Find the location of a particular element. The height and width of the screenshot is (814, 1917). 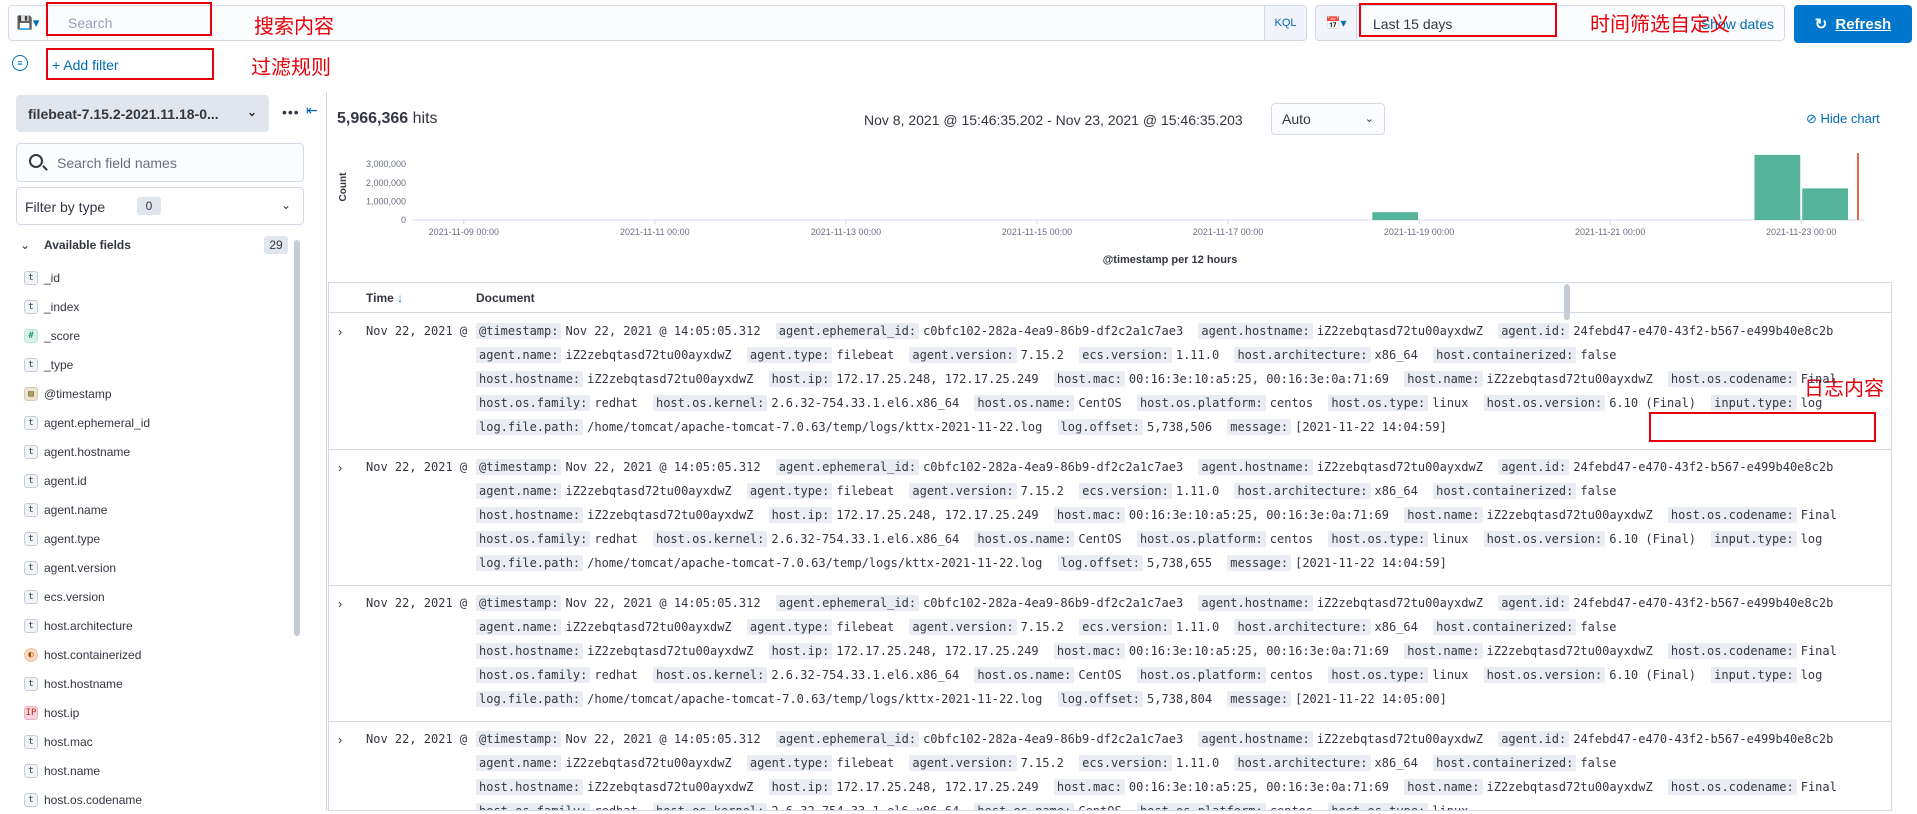

field-item: # _score is located at coordinates (154, 335).